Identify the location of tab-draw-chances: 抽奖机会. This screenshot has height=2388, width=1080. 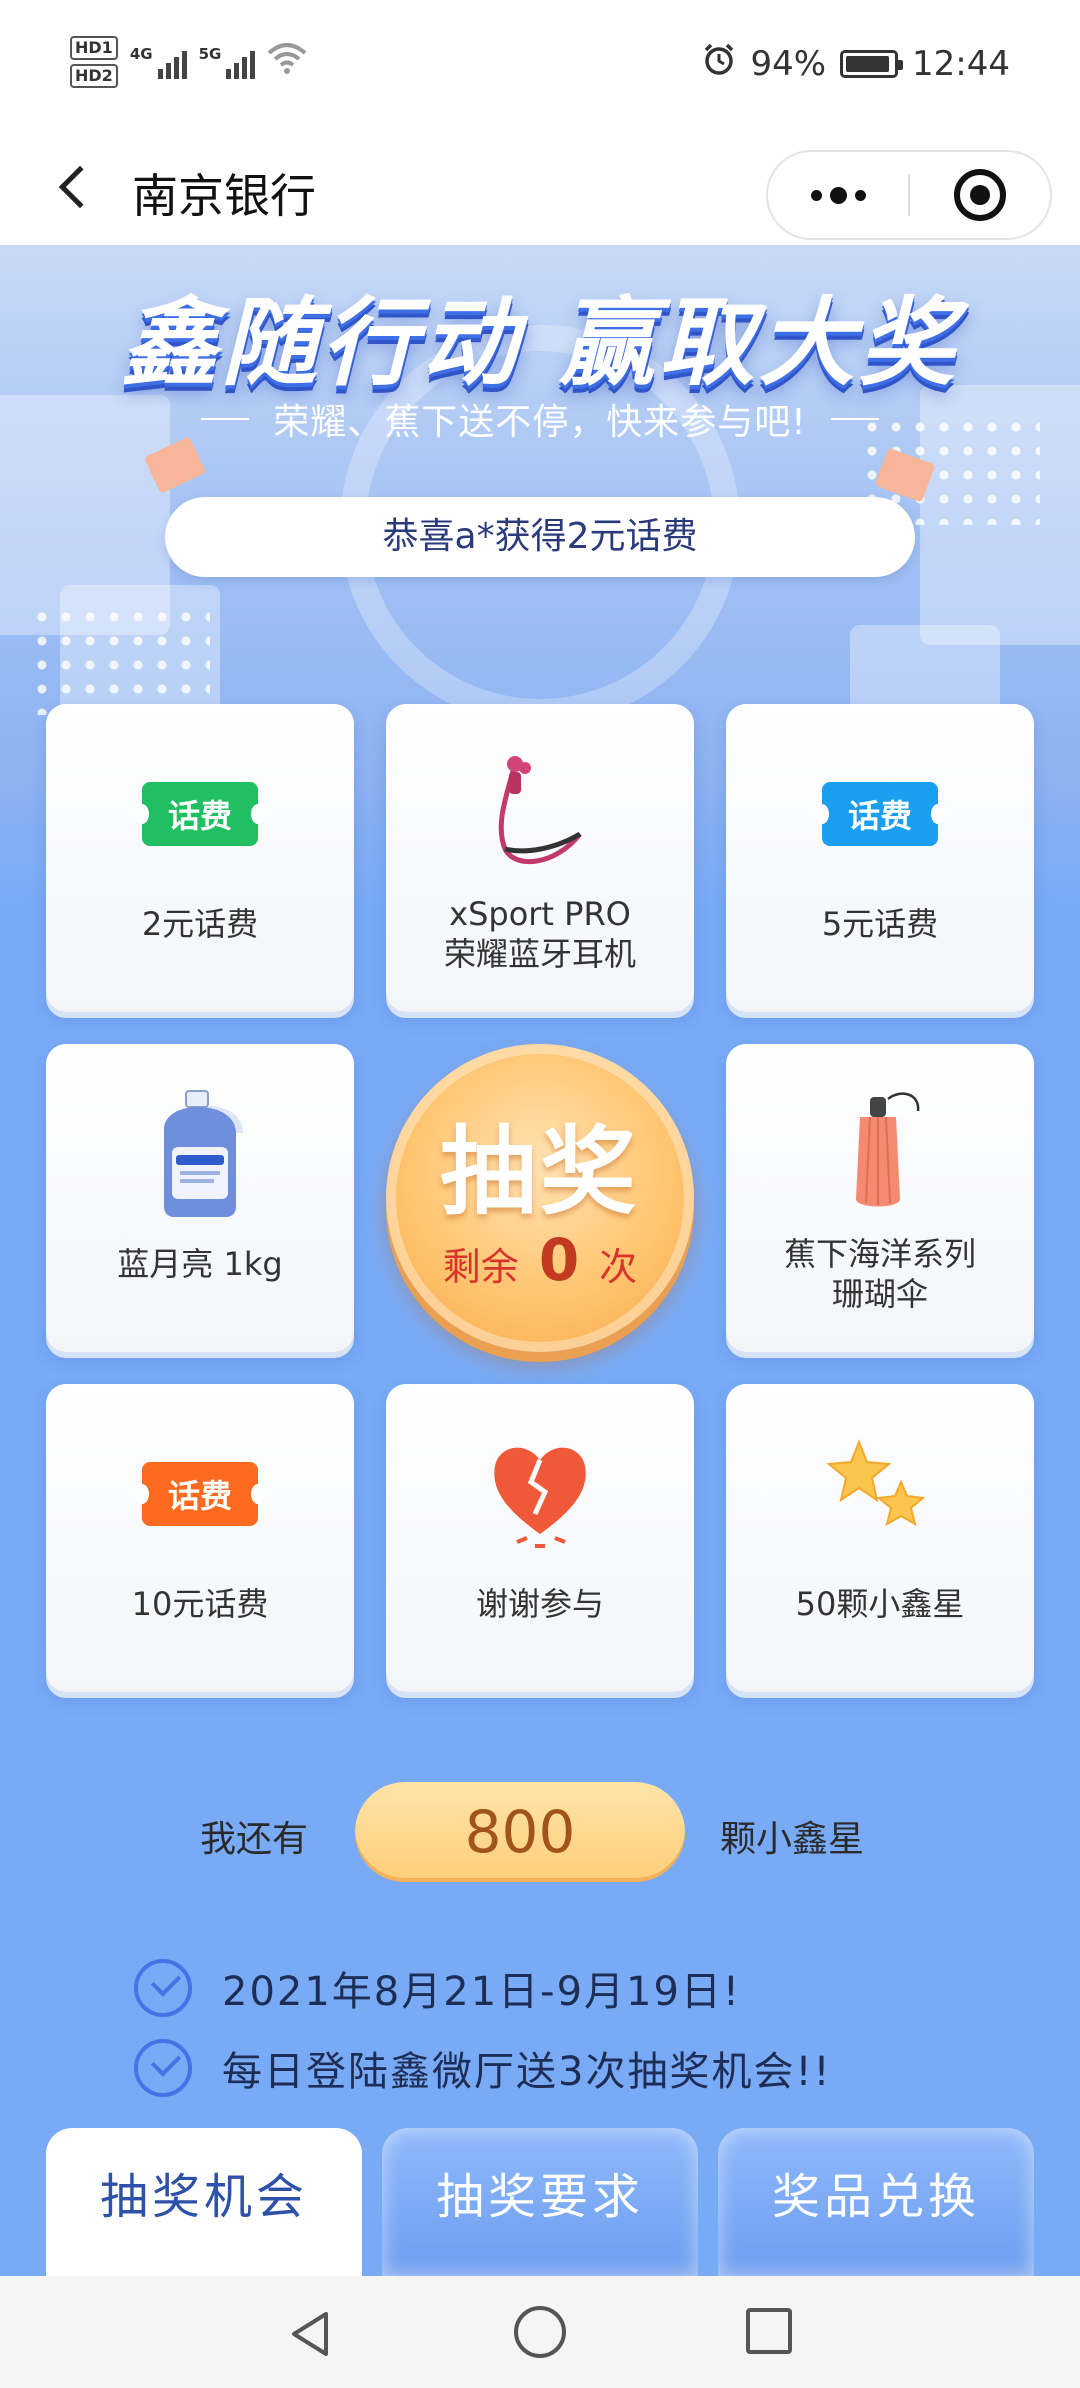
(204, 2202).